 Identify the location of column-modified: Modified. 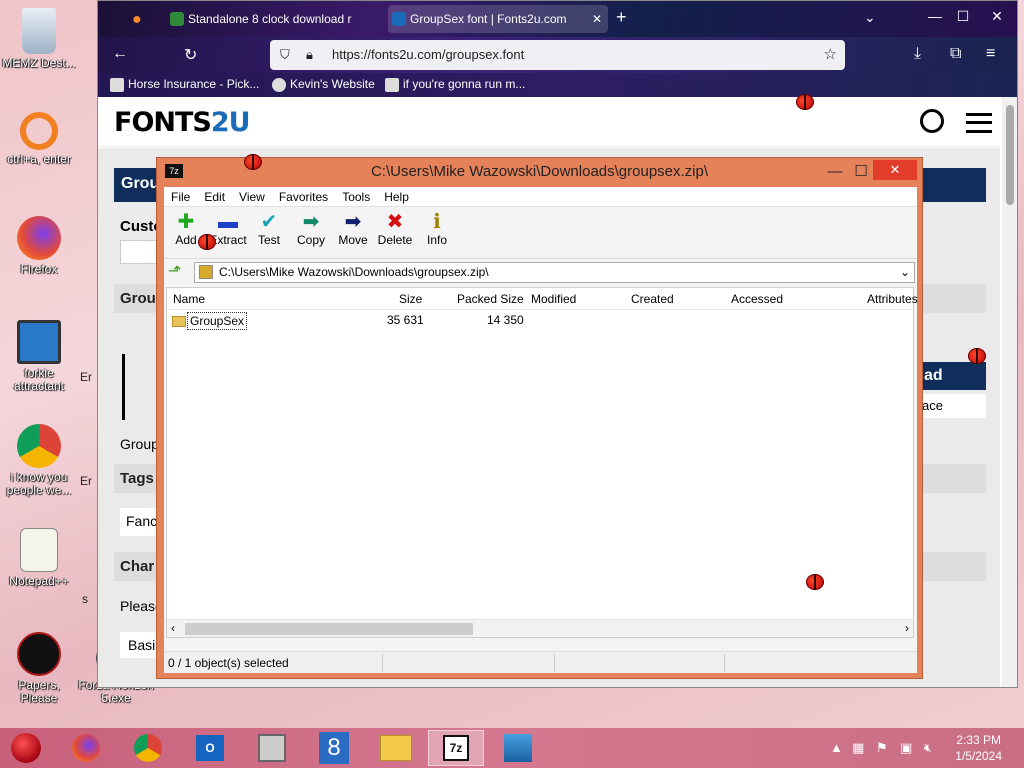
(553, 299).